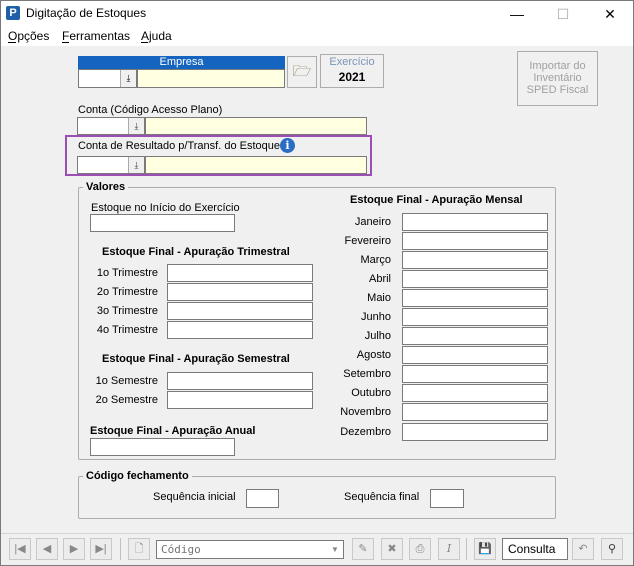  Describe the element at coordinates (137, 476) in the screenshot. I see `codigo-fechamento-title: Código fechamento` at that location.